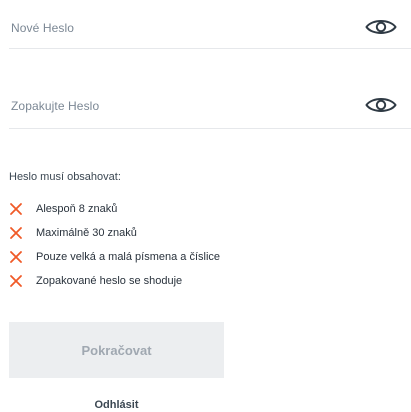 The width and height of the screenshot is (411, 412). I want to click on requirement-item: Pouze velká a malá písmena a číslice, so click(114, 257).